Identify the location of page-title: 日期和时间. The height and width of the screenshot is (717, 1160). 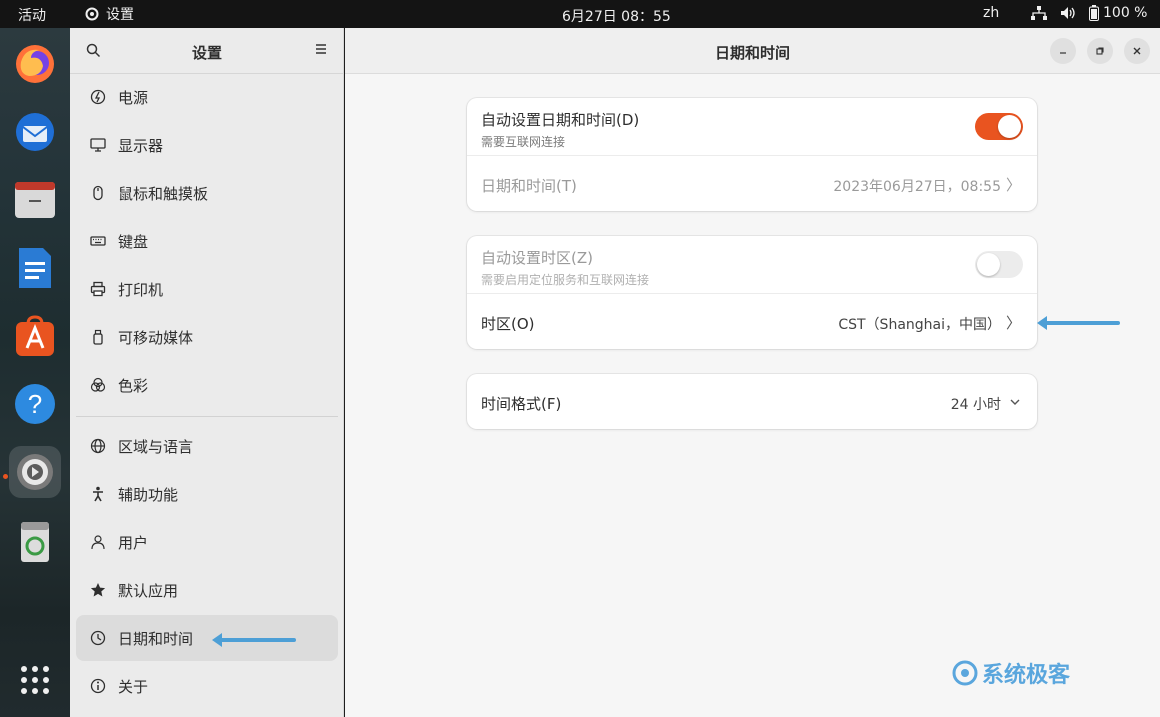
(752, 53).